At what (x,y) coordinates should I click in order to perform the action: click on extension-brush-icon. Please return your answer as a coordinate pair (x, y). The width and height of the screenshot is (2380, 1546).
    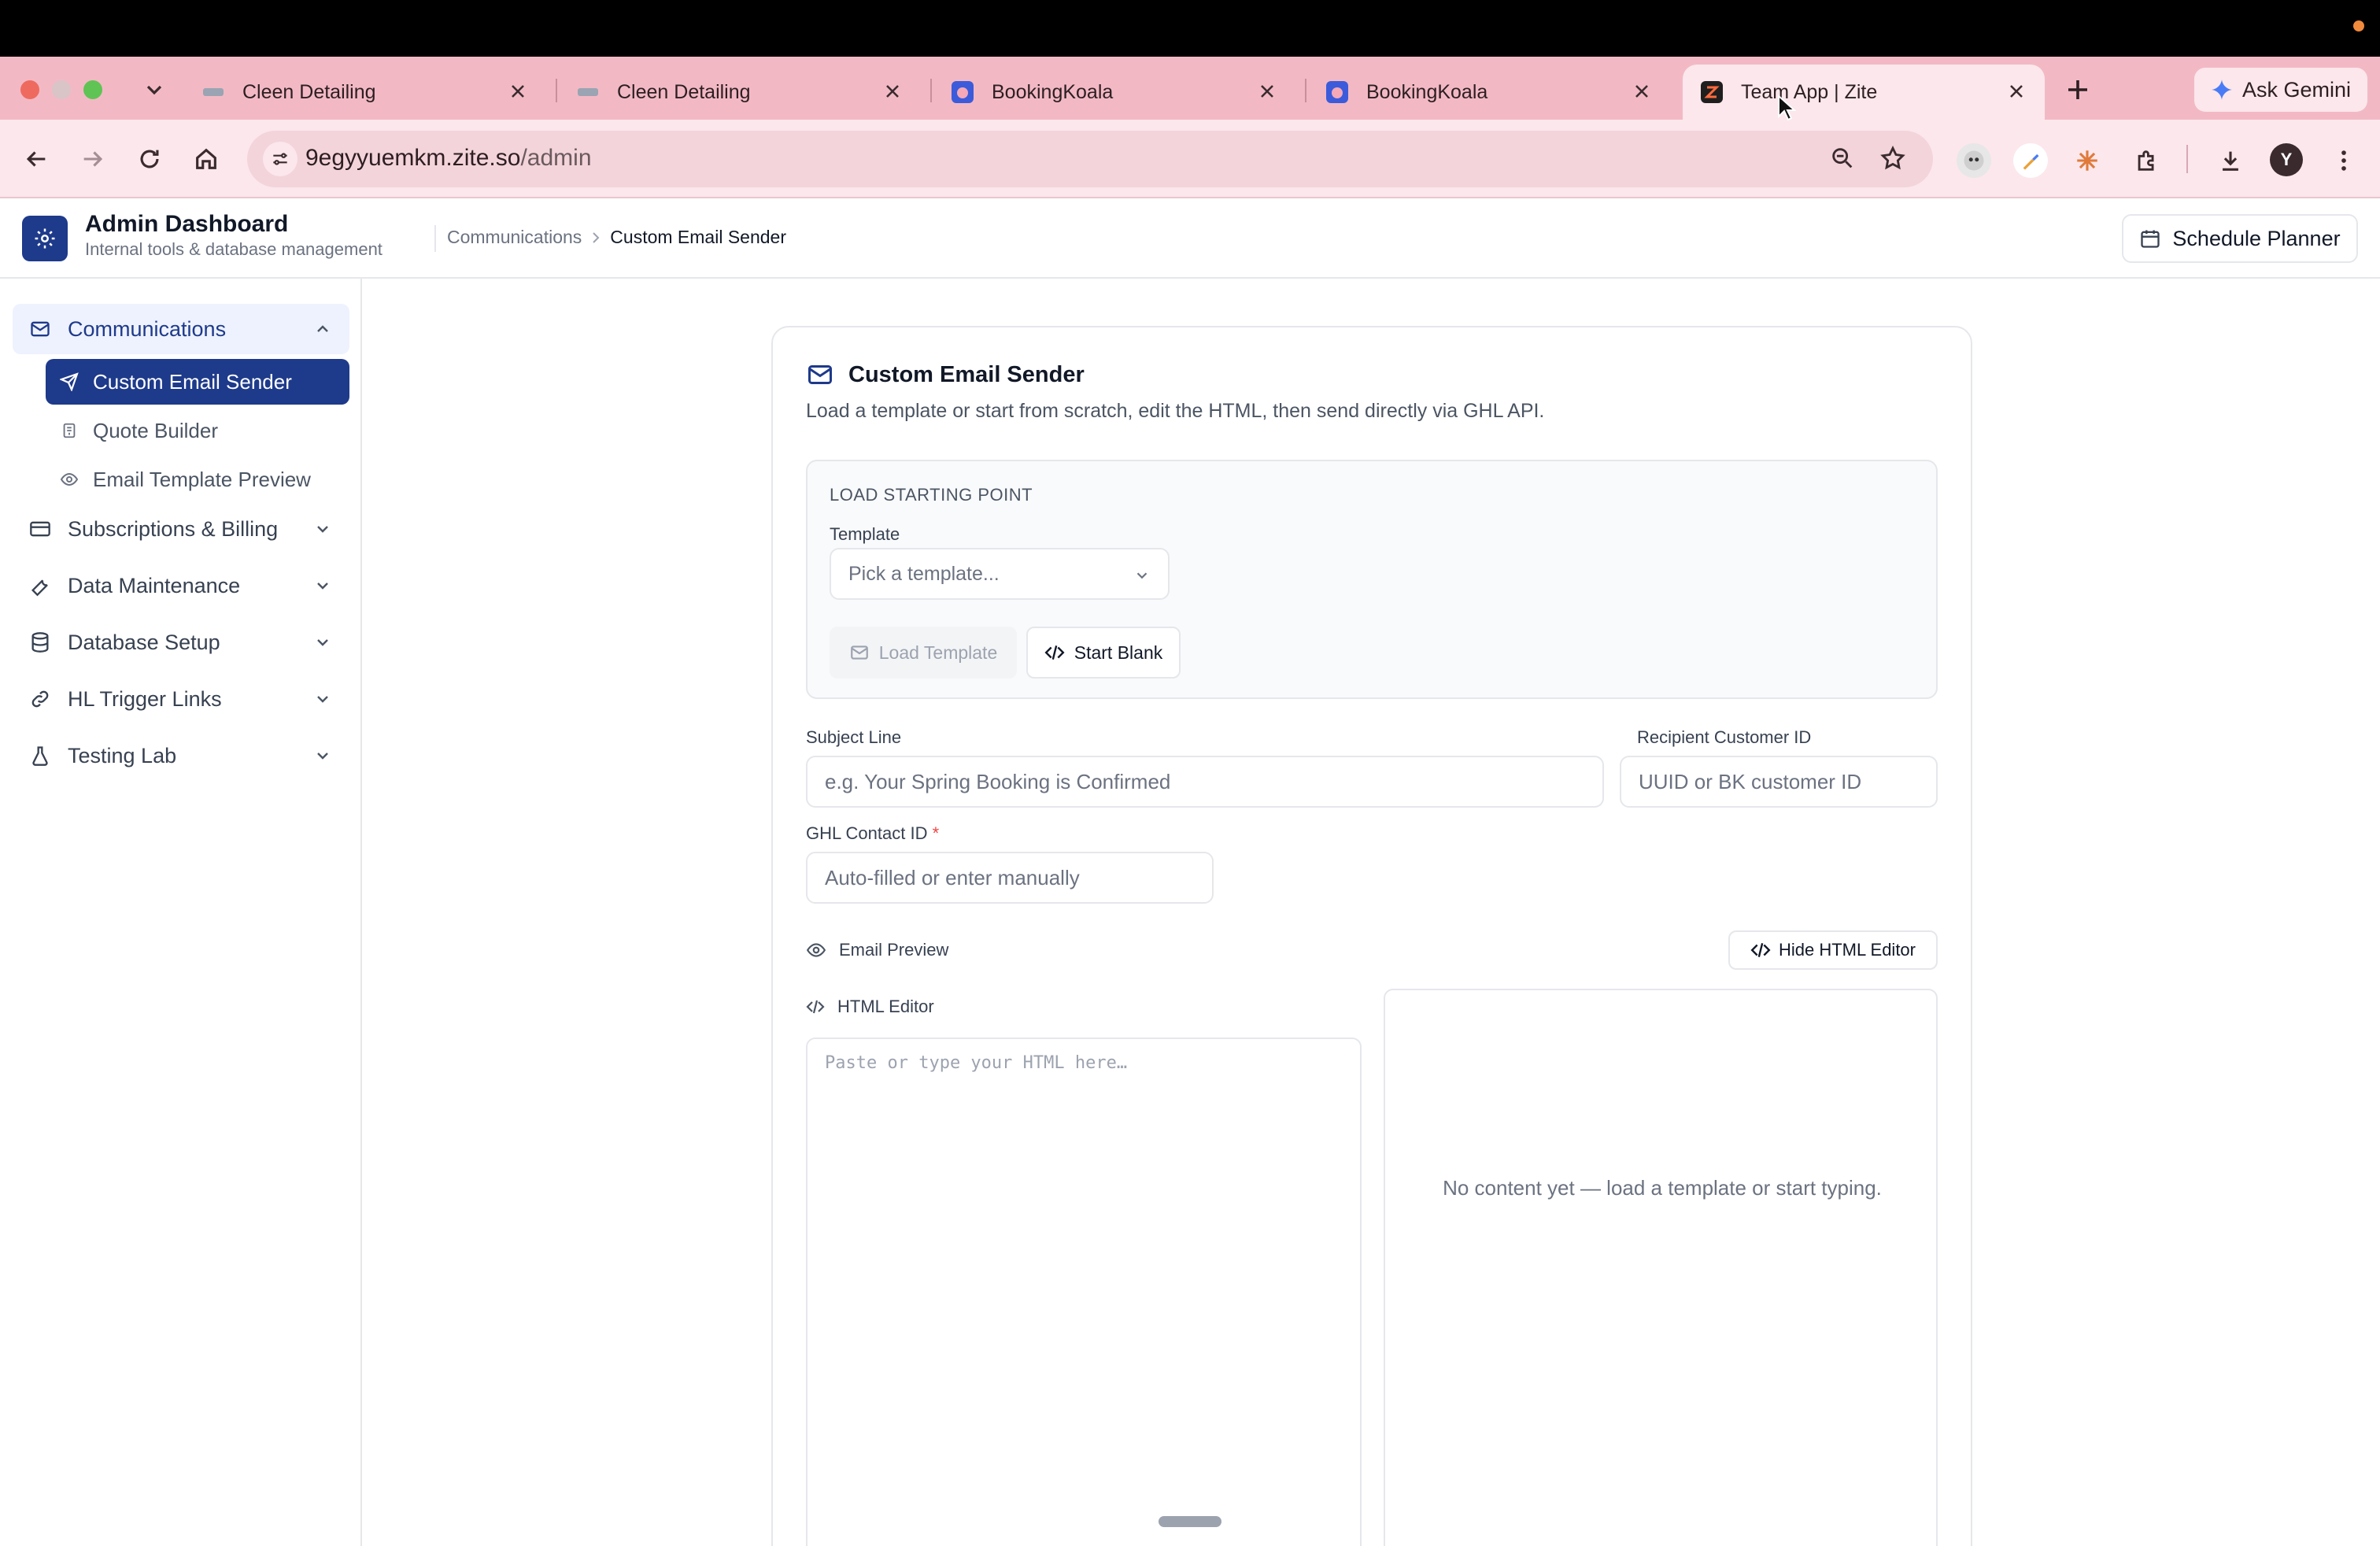
    Looking at the image, I should click on (2031, 160).